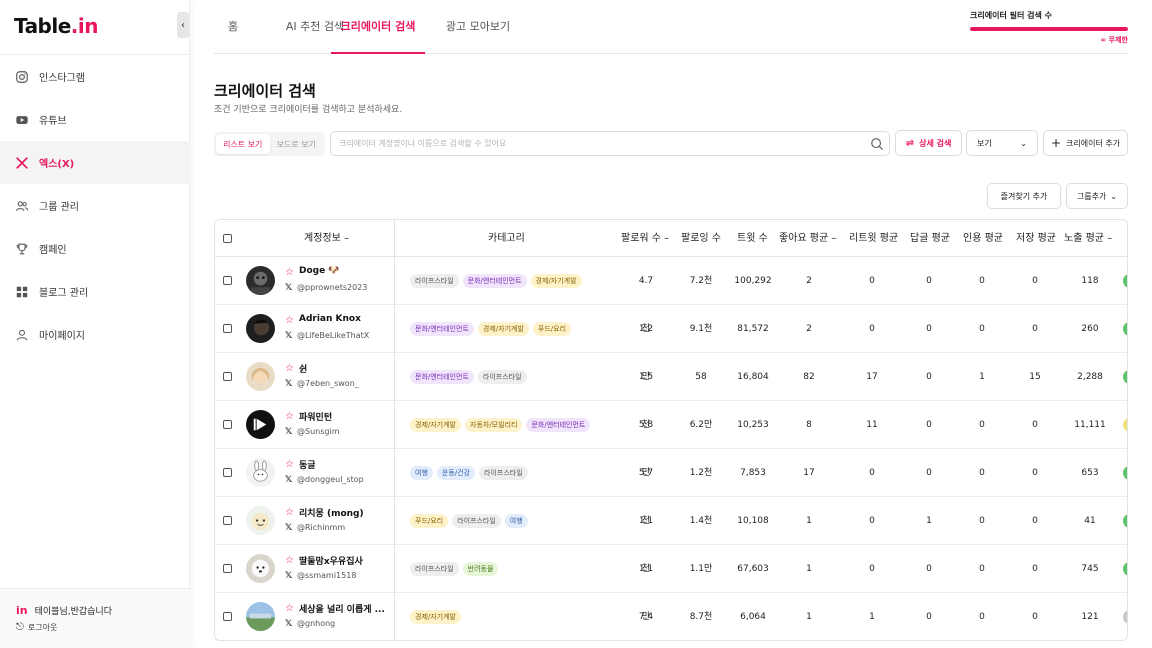  I want to click on category-tags: 여행 운동/건강 라이프스타일, so click(469, 473).